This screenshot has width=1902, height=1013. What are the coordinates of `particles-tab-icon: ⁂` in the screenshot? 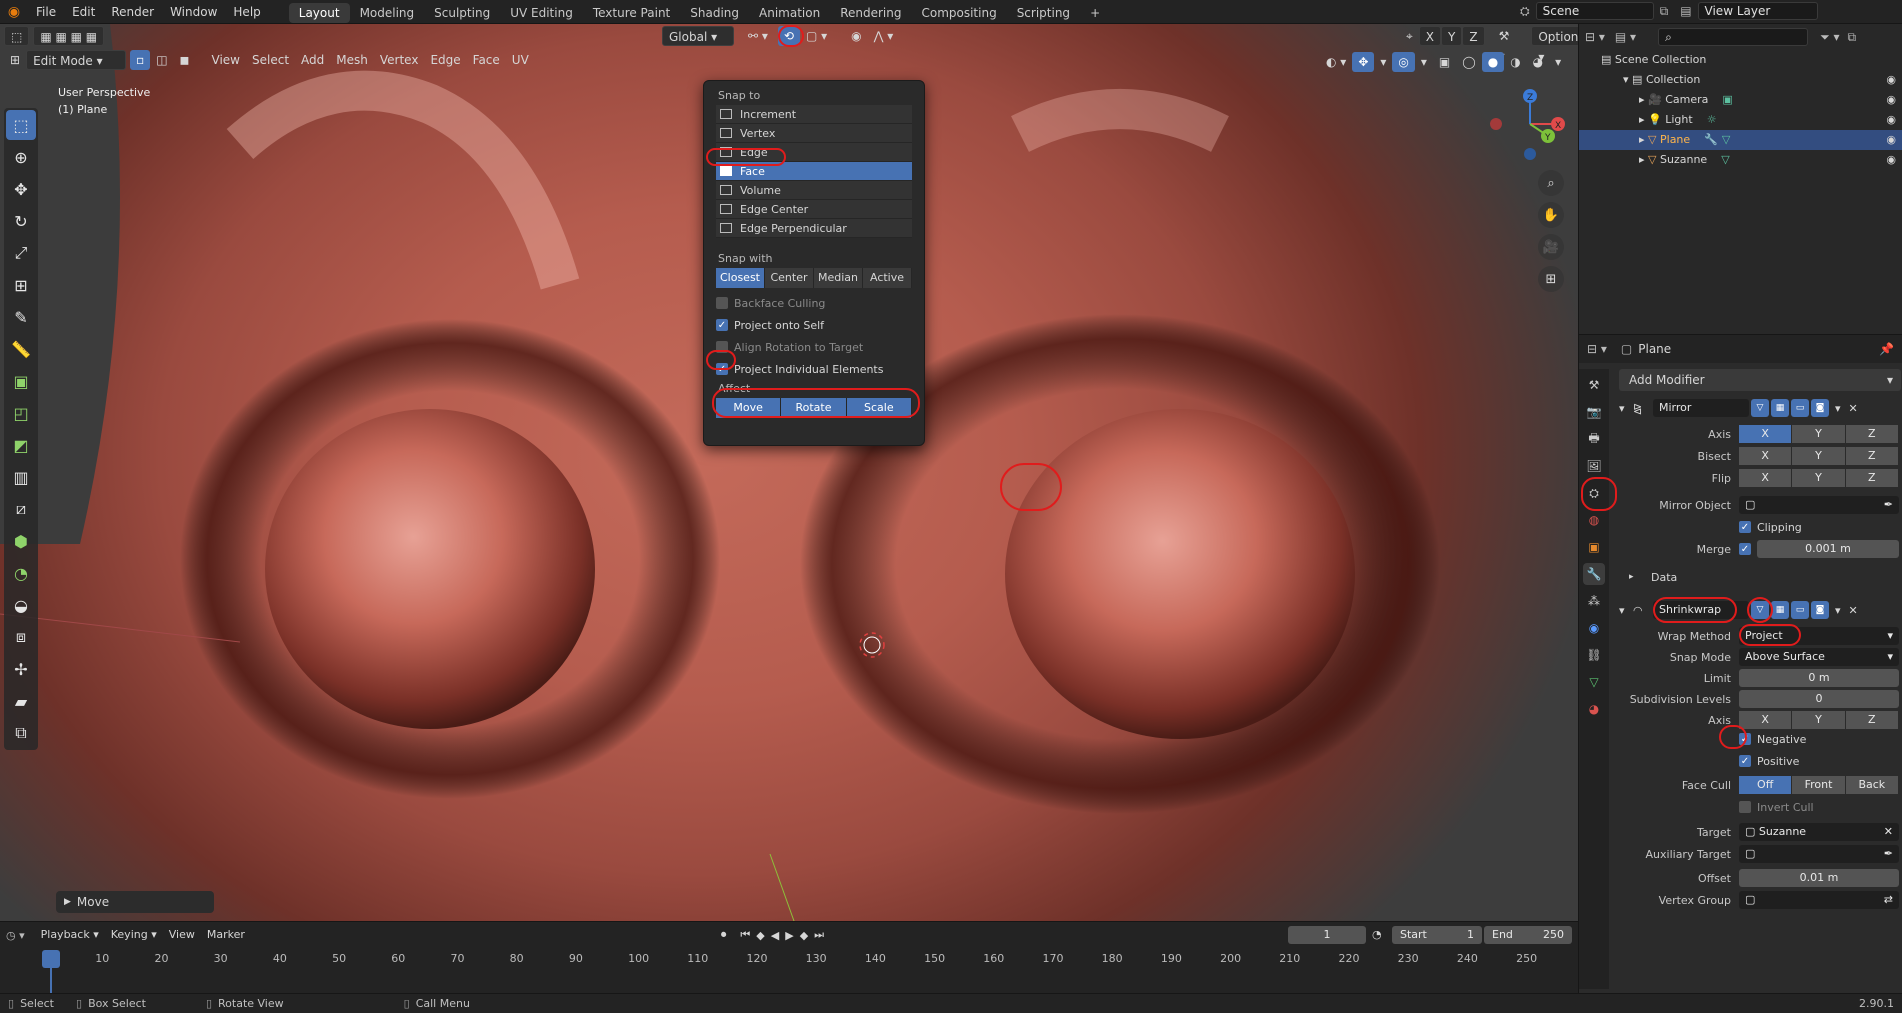 It's located at (1594, 601).